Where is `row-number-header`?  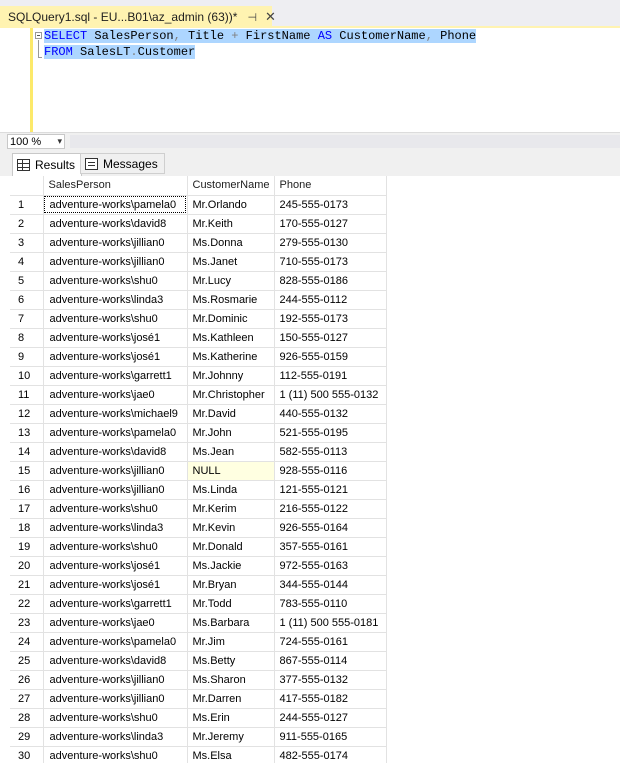 row-number-header is located at coordinates (27, 186).